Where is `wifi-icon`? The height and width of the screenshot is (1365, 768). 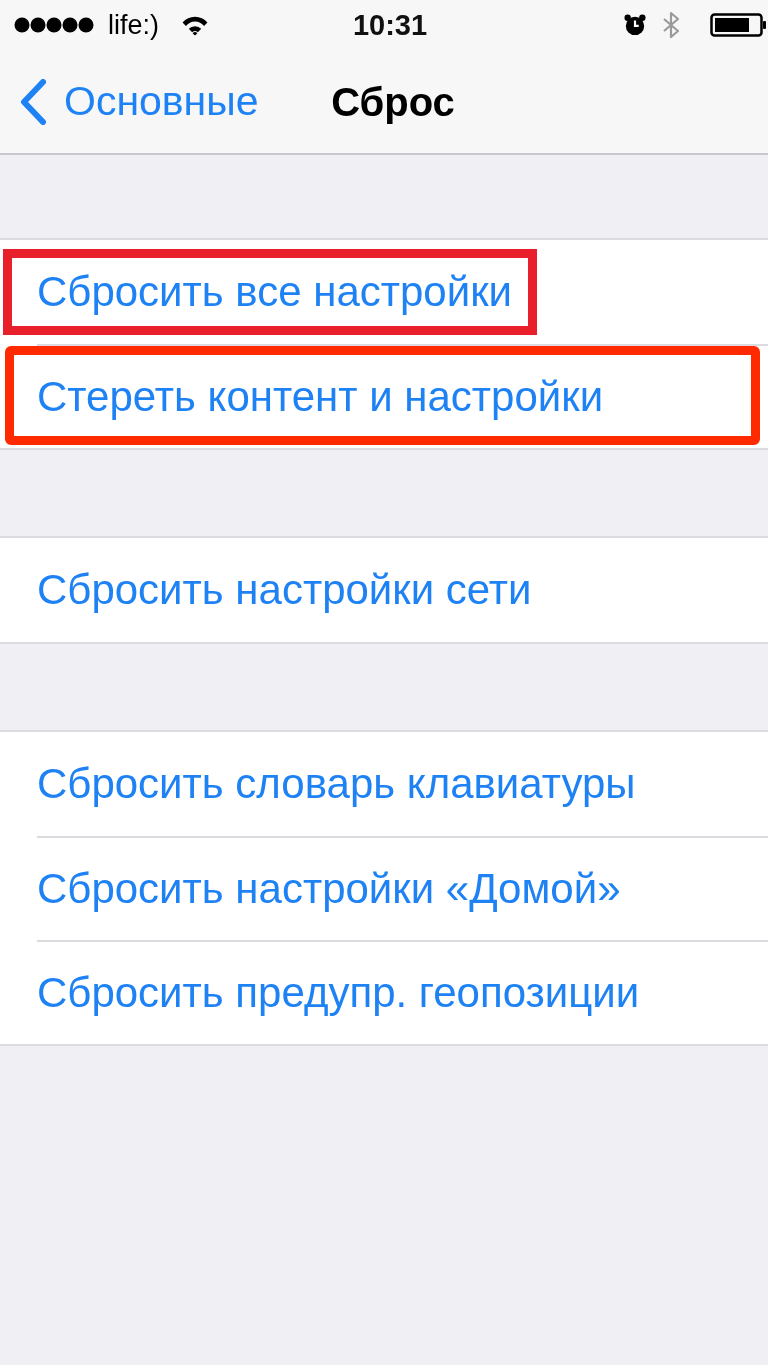
wifi-icon is located at coordinates (195, 25).